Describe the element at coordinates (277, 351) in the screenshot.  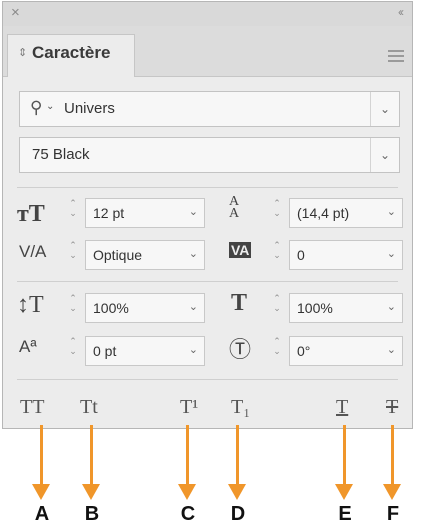
I see `rotation-stepper: ⌃ ⌄` at that location.